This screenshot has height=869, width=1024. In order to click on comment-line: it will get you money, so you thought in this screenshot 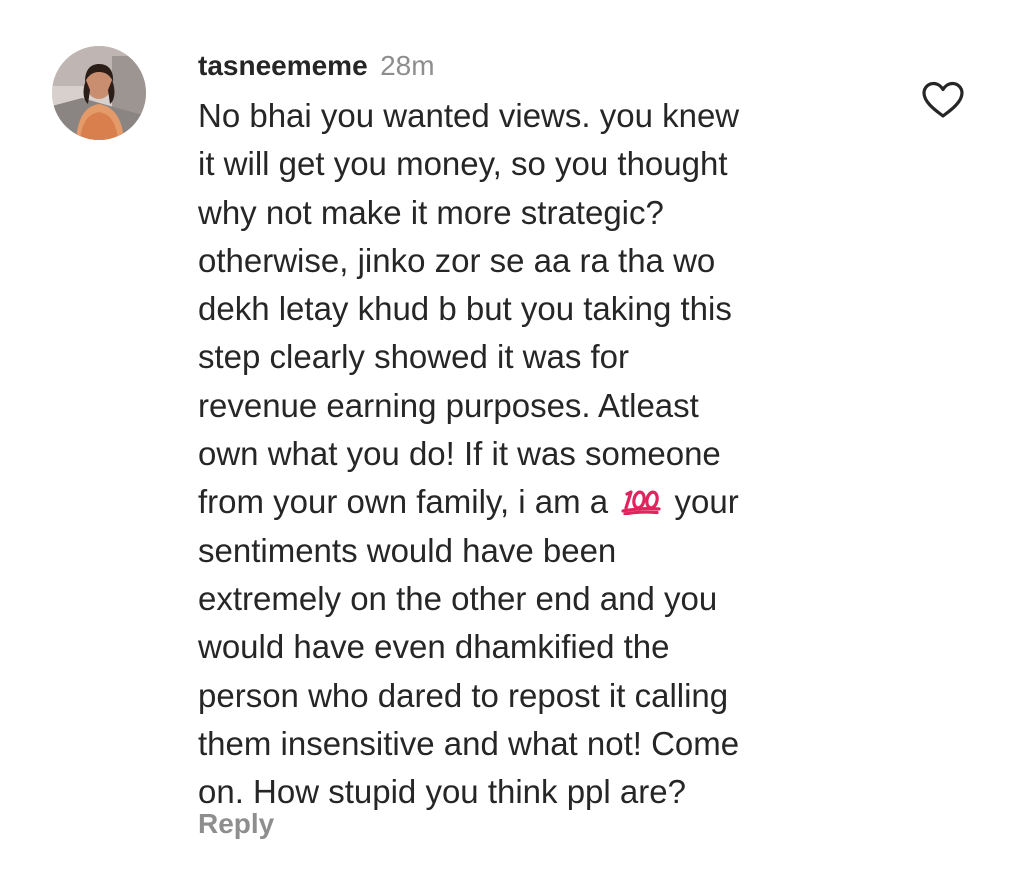, I will do `click(463, 164)`.